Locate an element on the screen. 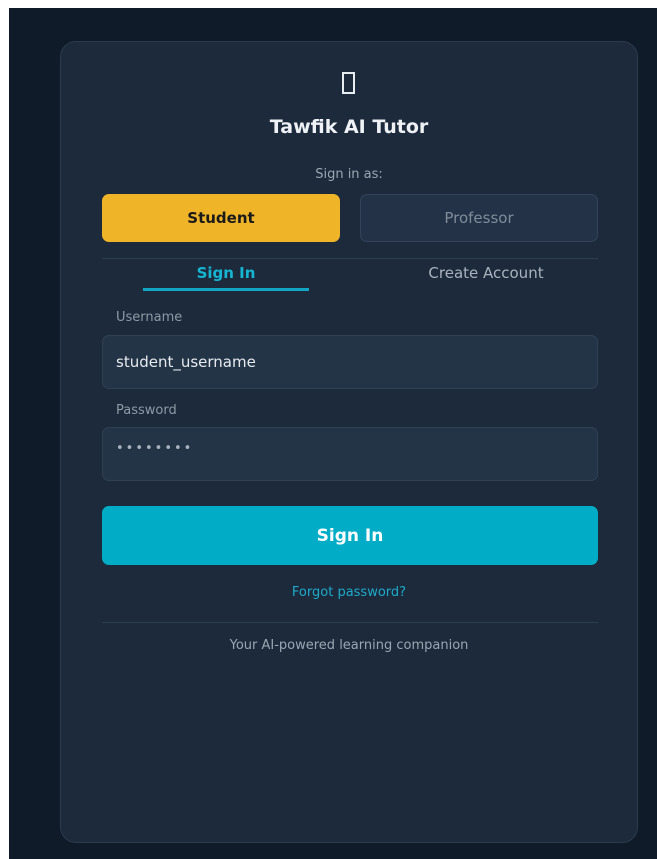 The image size is (657, 859). role-student-button: Student is located at coordinates (221, 218).